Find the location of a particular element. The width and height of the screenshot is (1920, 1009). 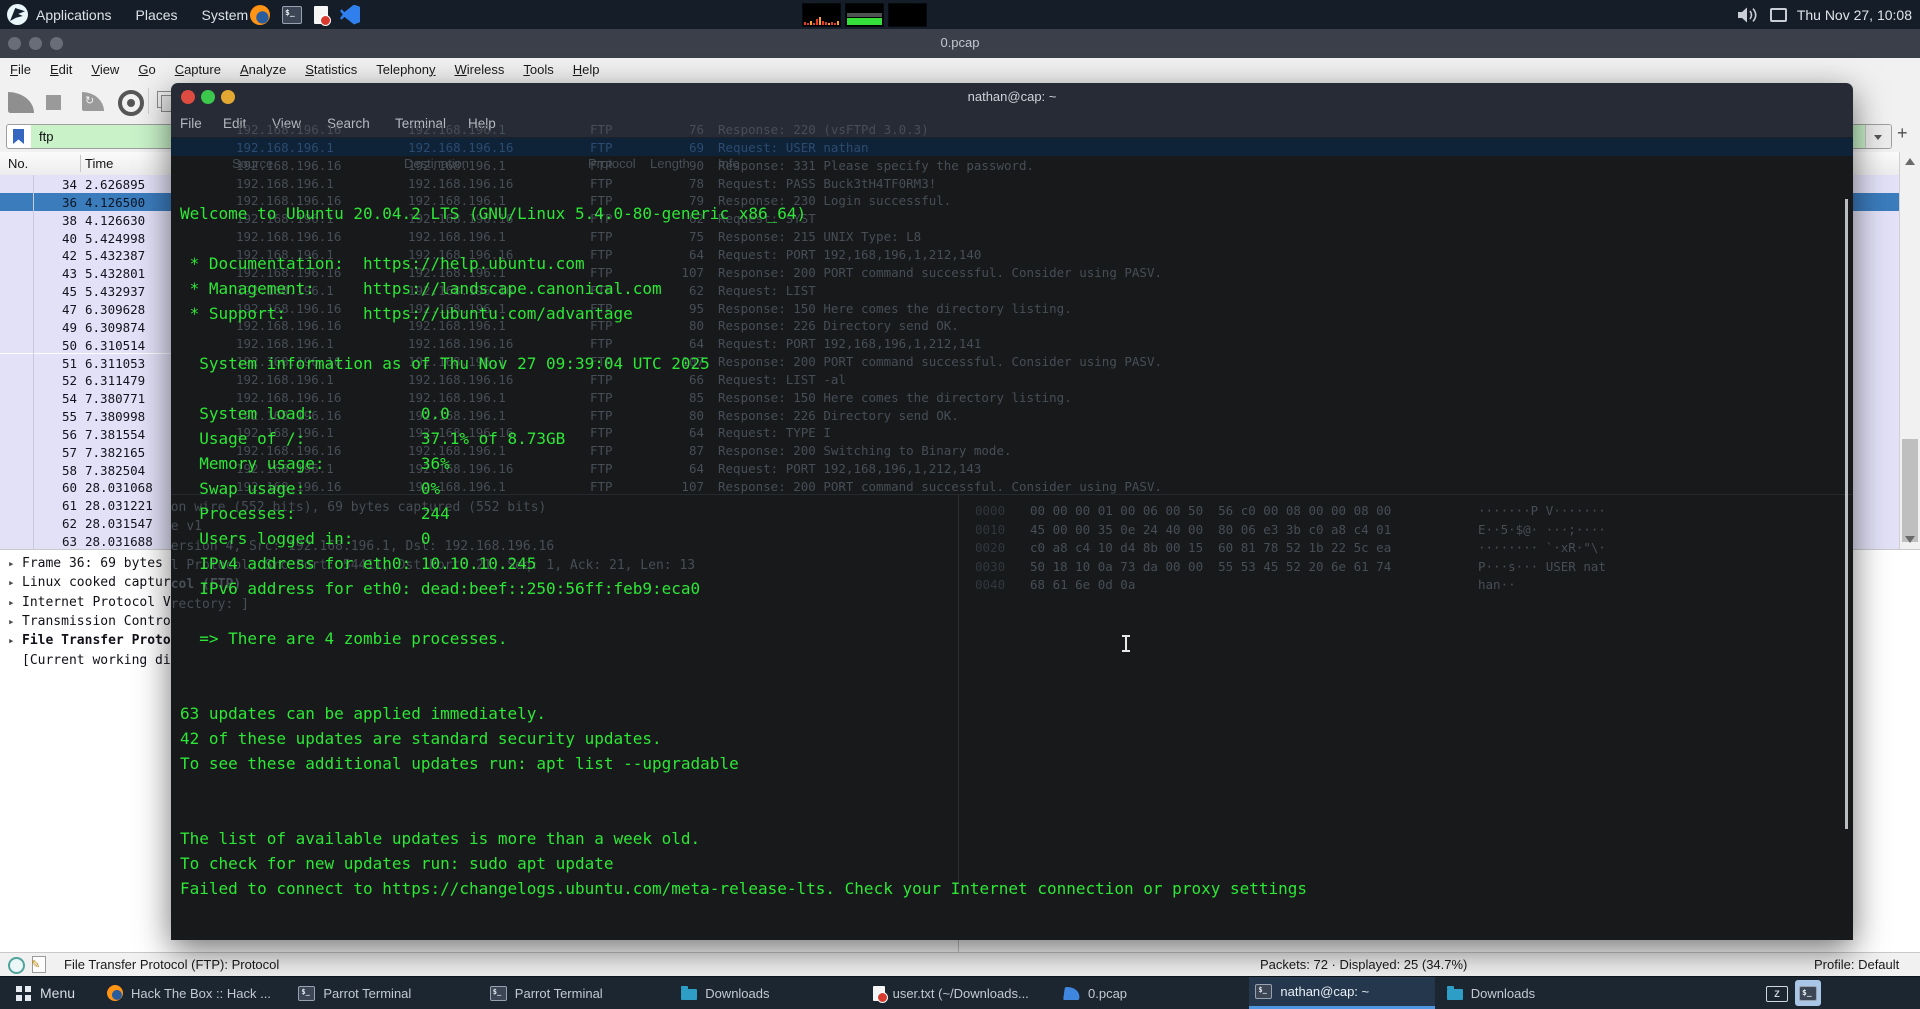

packet-no: 45 is located at coordinates (69, 292).